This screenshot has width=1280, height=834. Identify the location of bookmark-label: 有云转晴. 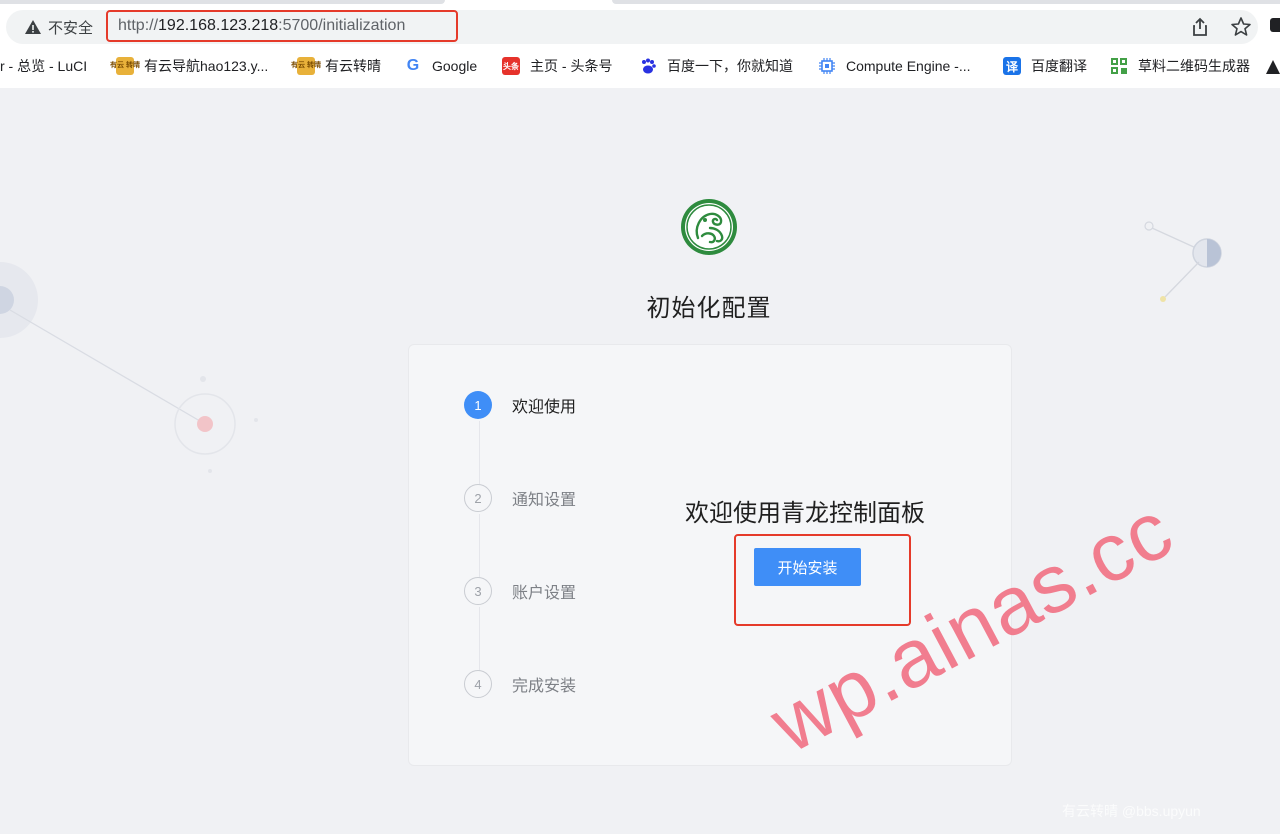
(353, 66).